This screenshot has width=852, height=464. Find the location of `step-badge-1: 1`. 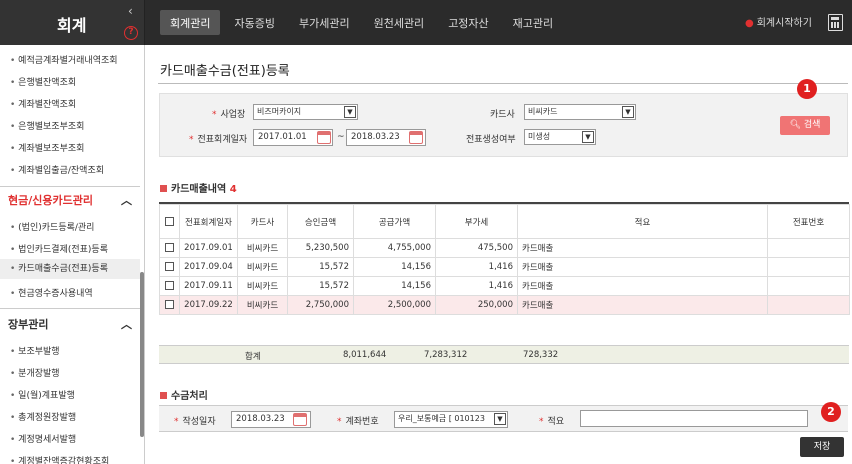

step-badge-1: 1 is located at coordinates (807, 89).